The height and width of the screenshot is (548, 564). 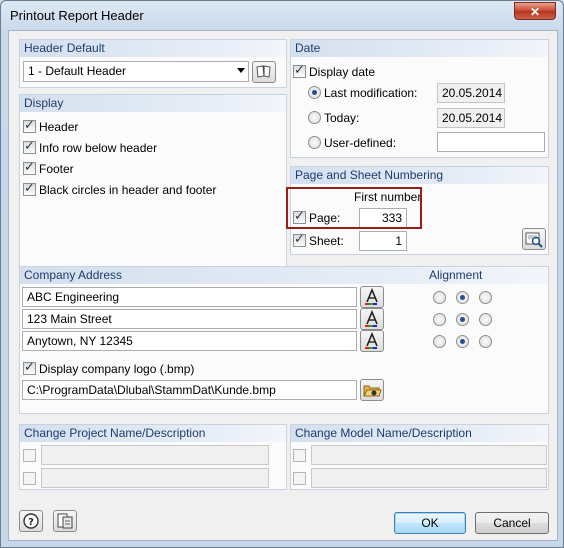 I want to click on user-defined-label: User-defined:, so click(x=360, y=143).